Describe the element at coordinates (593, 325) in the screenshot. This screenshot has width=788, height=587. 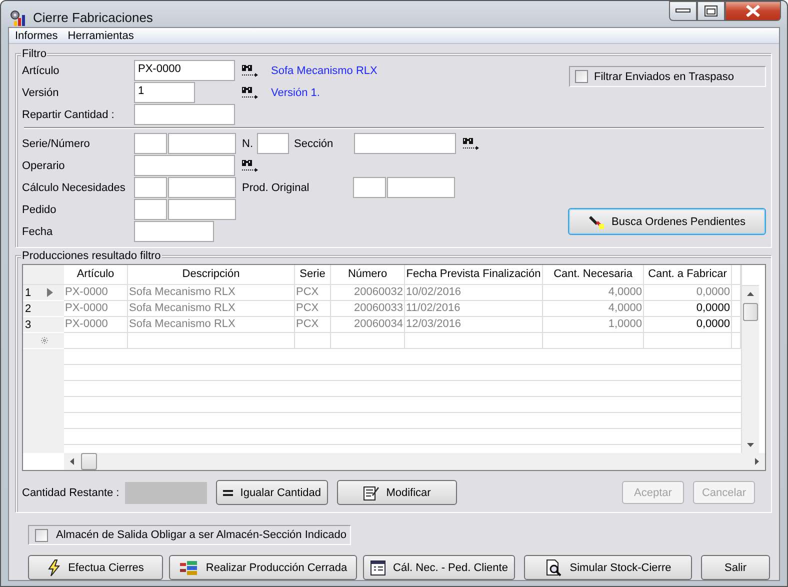
I see `table-cell: 1,0000` at that location.